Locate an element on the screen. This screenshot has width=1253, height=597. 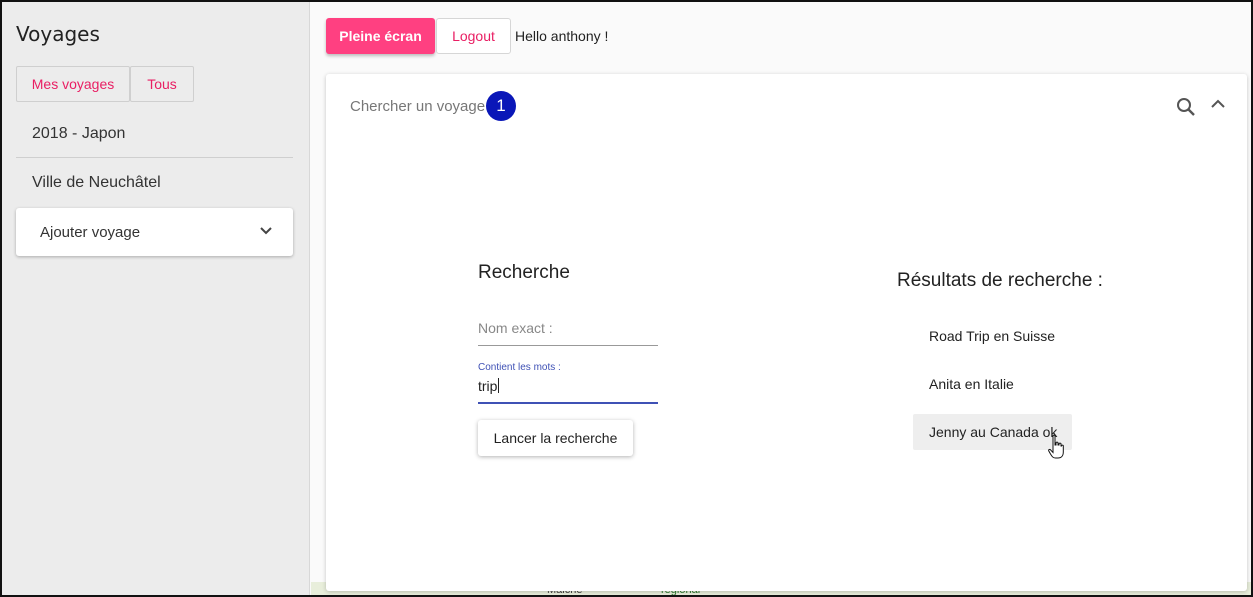
text-caret is located at coordinates (499, 385).